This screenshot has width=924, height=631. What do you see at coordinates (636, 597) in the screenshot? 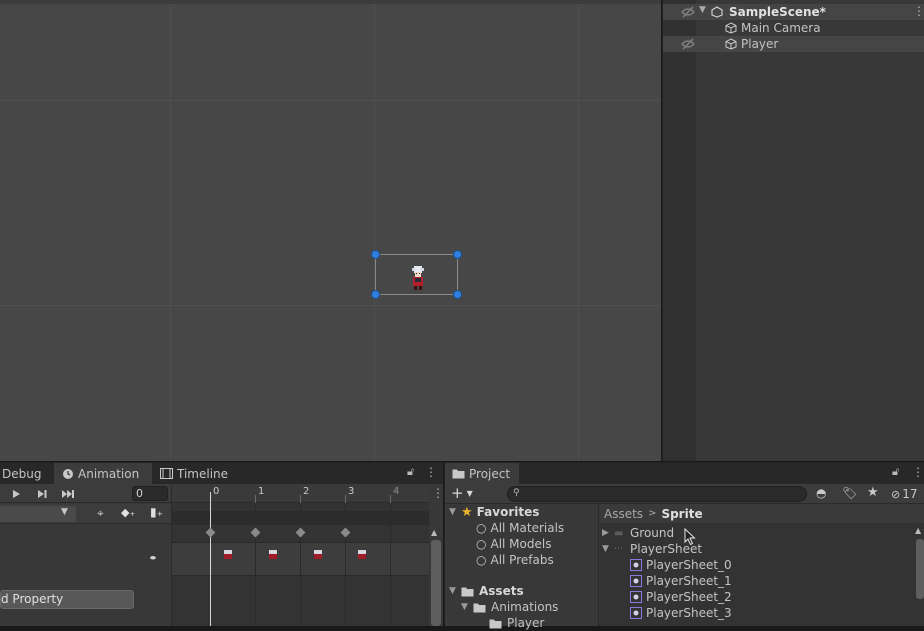
I see `sprite-icon` at bounding box center [636, 597].